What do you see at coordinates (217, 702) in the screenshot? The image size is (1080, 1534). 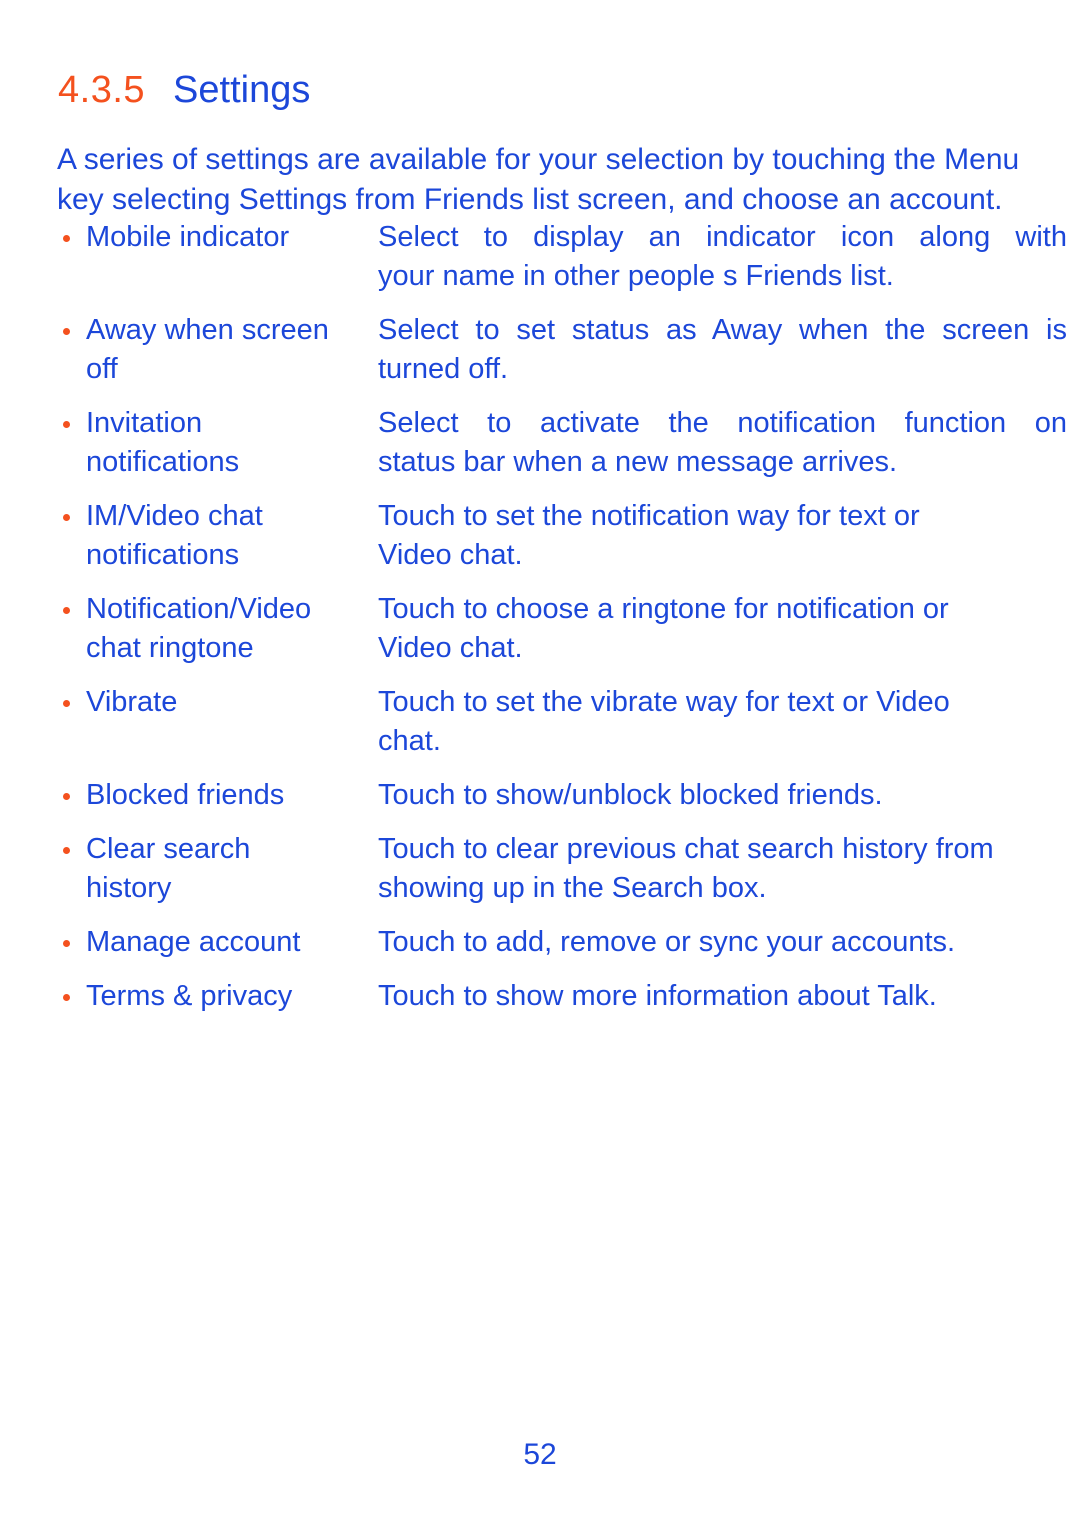 I see `setting-term: Vibrate` at bounding box center [217, 702].